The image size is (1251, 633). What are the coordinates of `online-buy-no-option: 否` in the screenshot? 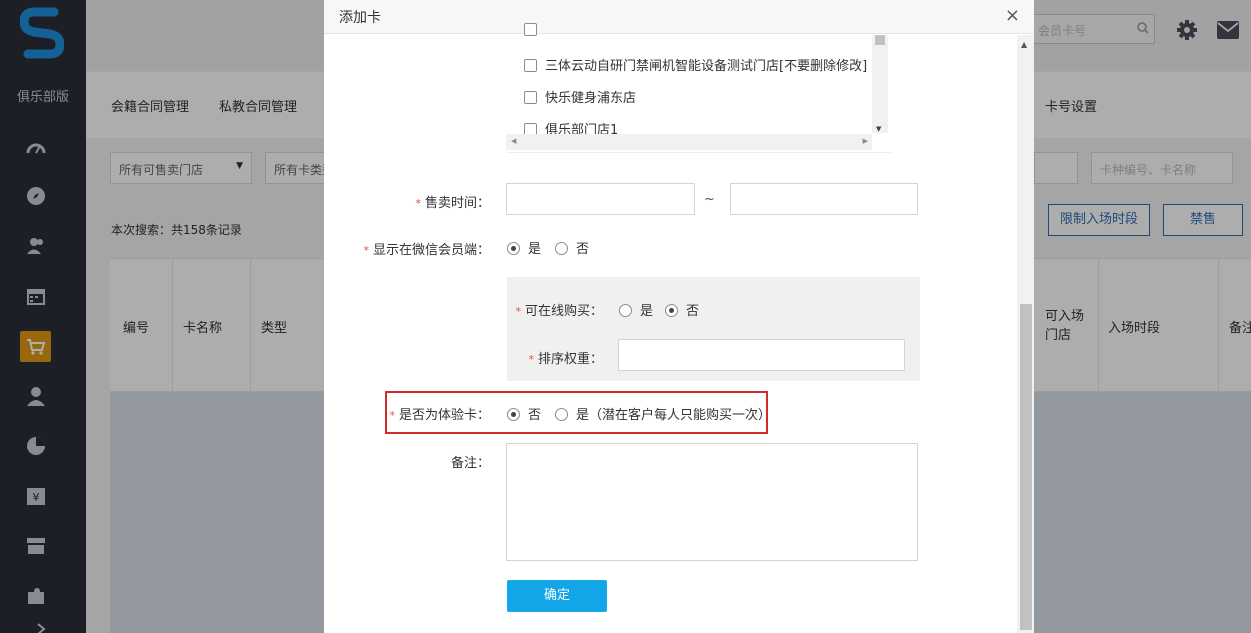 It's located at (682, 309).